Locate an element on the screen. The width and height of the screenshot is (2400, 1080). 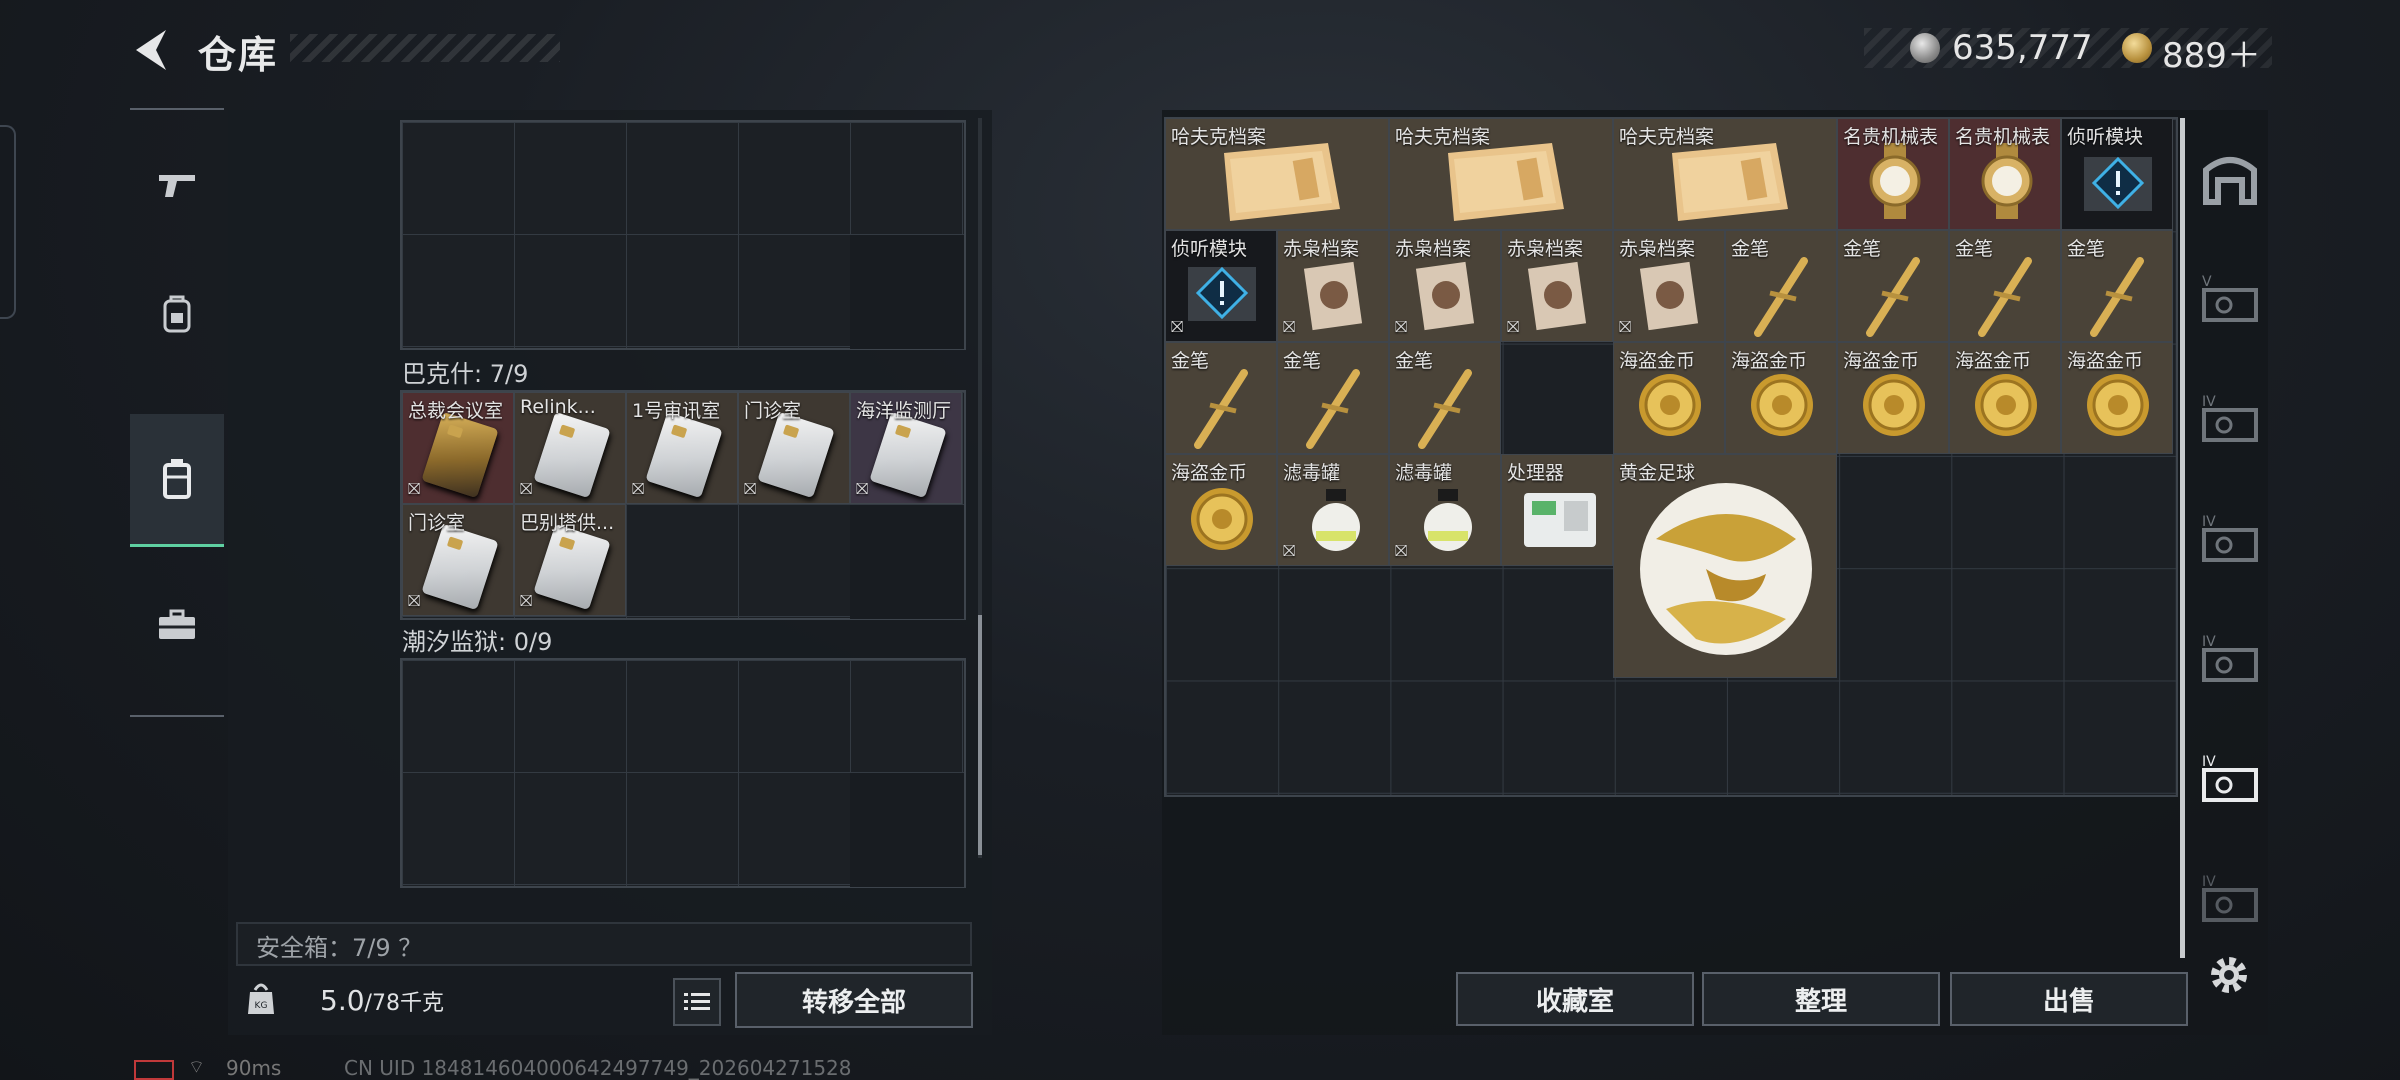
stash-tab-6: IV is located at coordinates (2230, 898).